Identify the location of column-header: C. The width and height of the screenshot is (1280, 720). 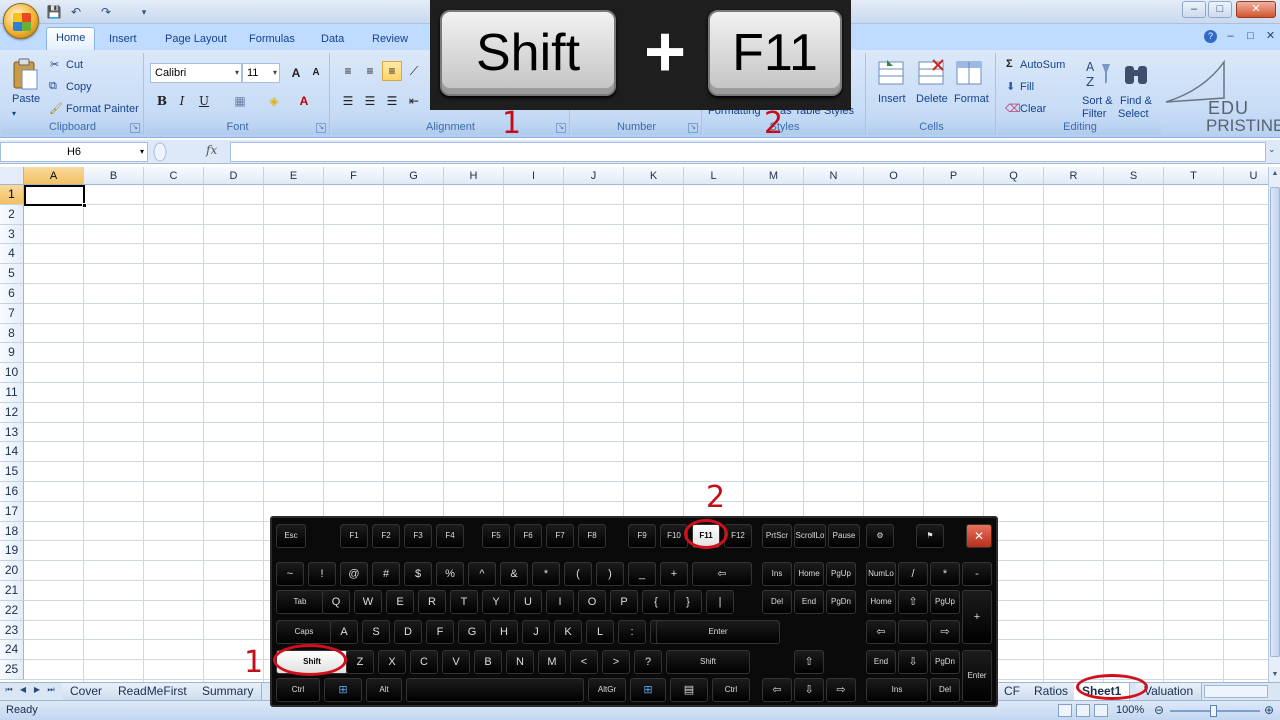
(174, 176).